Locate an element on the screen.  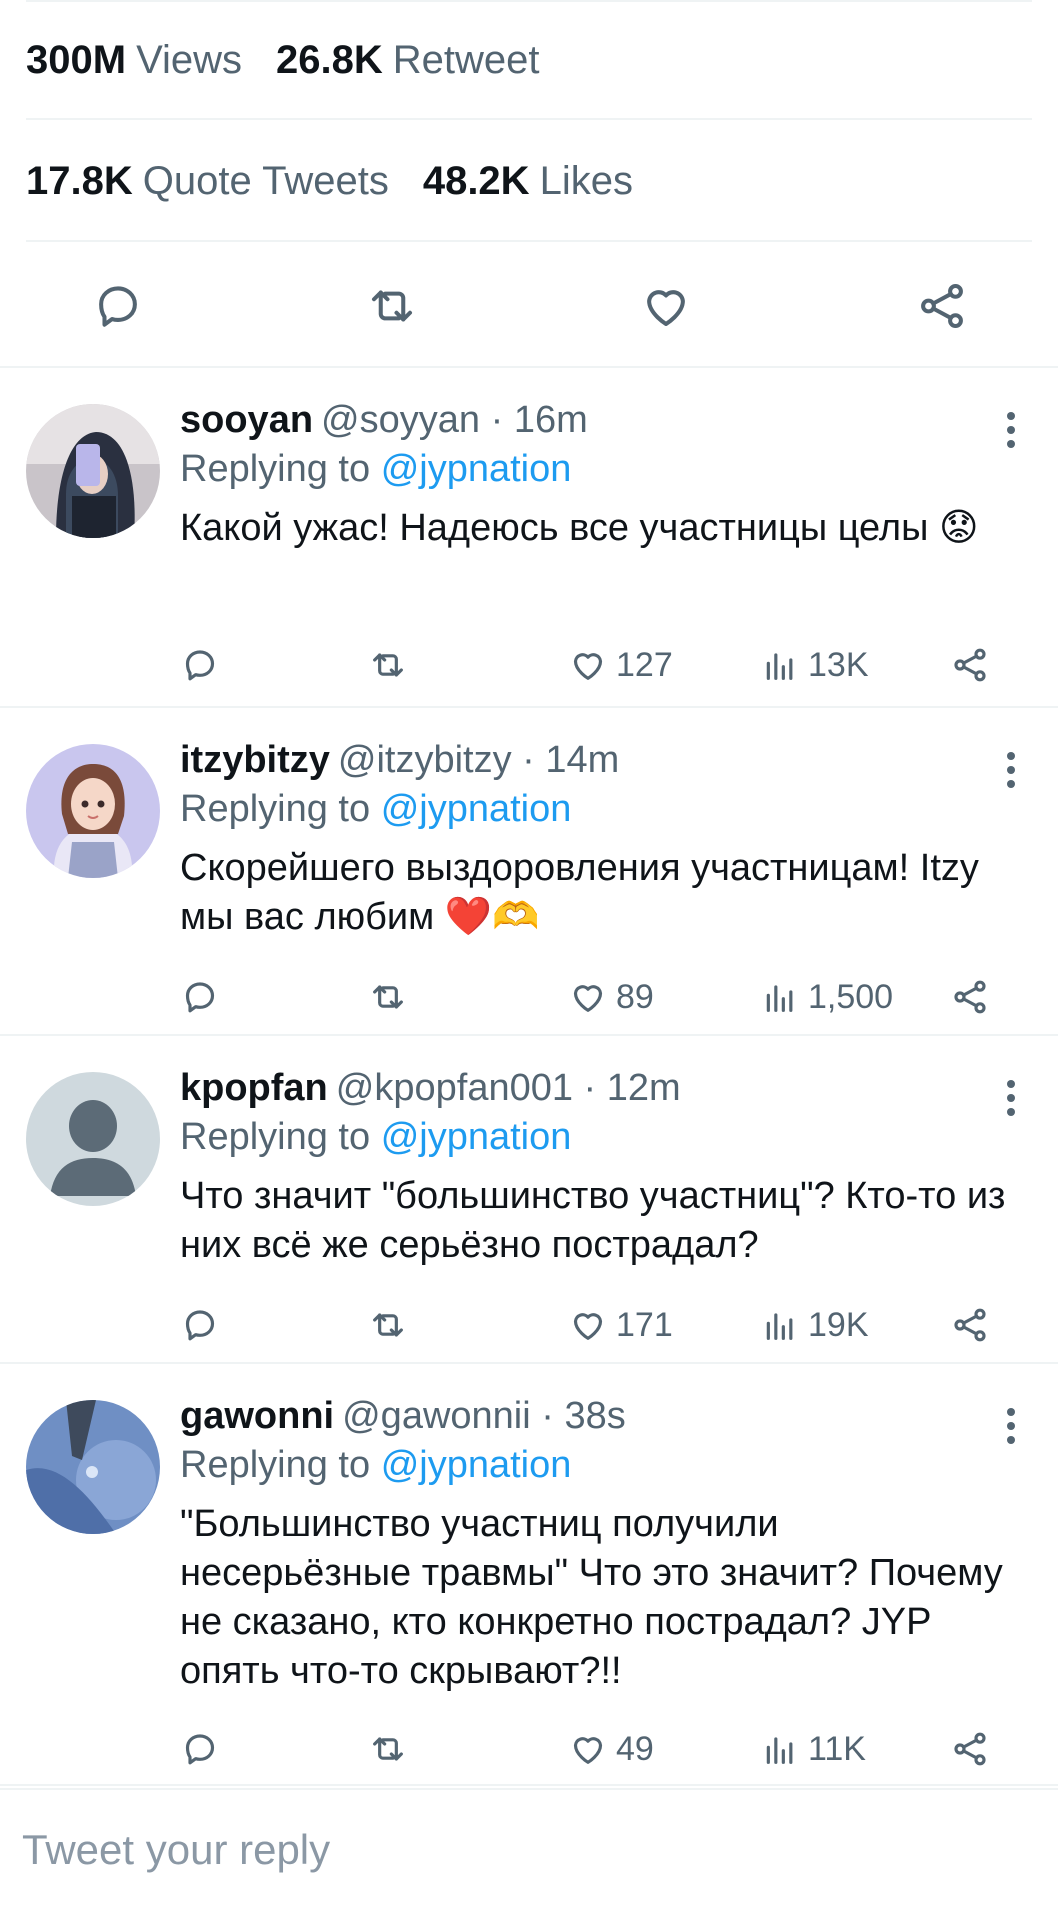
view-count: 11K is located at coordinates (837, 1748).